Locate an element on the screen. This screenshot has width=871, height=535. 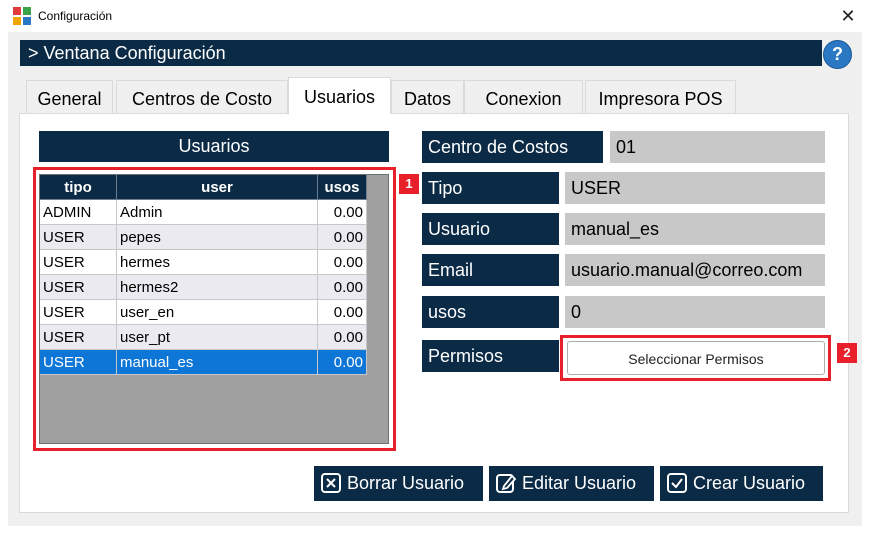
delete-x-icon is located at coordinates (331, 483).